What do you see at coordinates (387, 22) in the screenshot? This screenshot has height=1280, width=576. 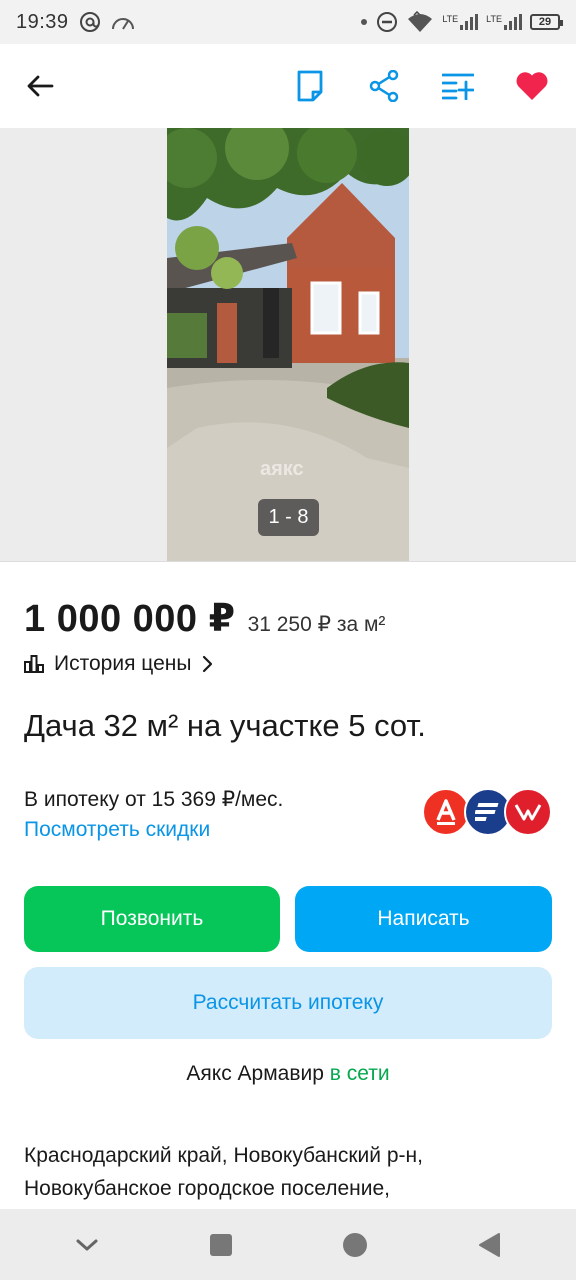 I see `dnd-icon` at bounding box center [387, 22].